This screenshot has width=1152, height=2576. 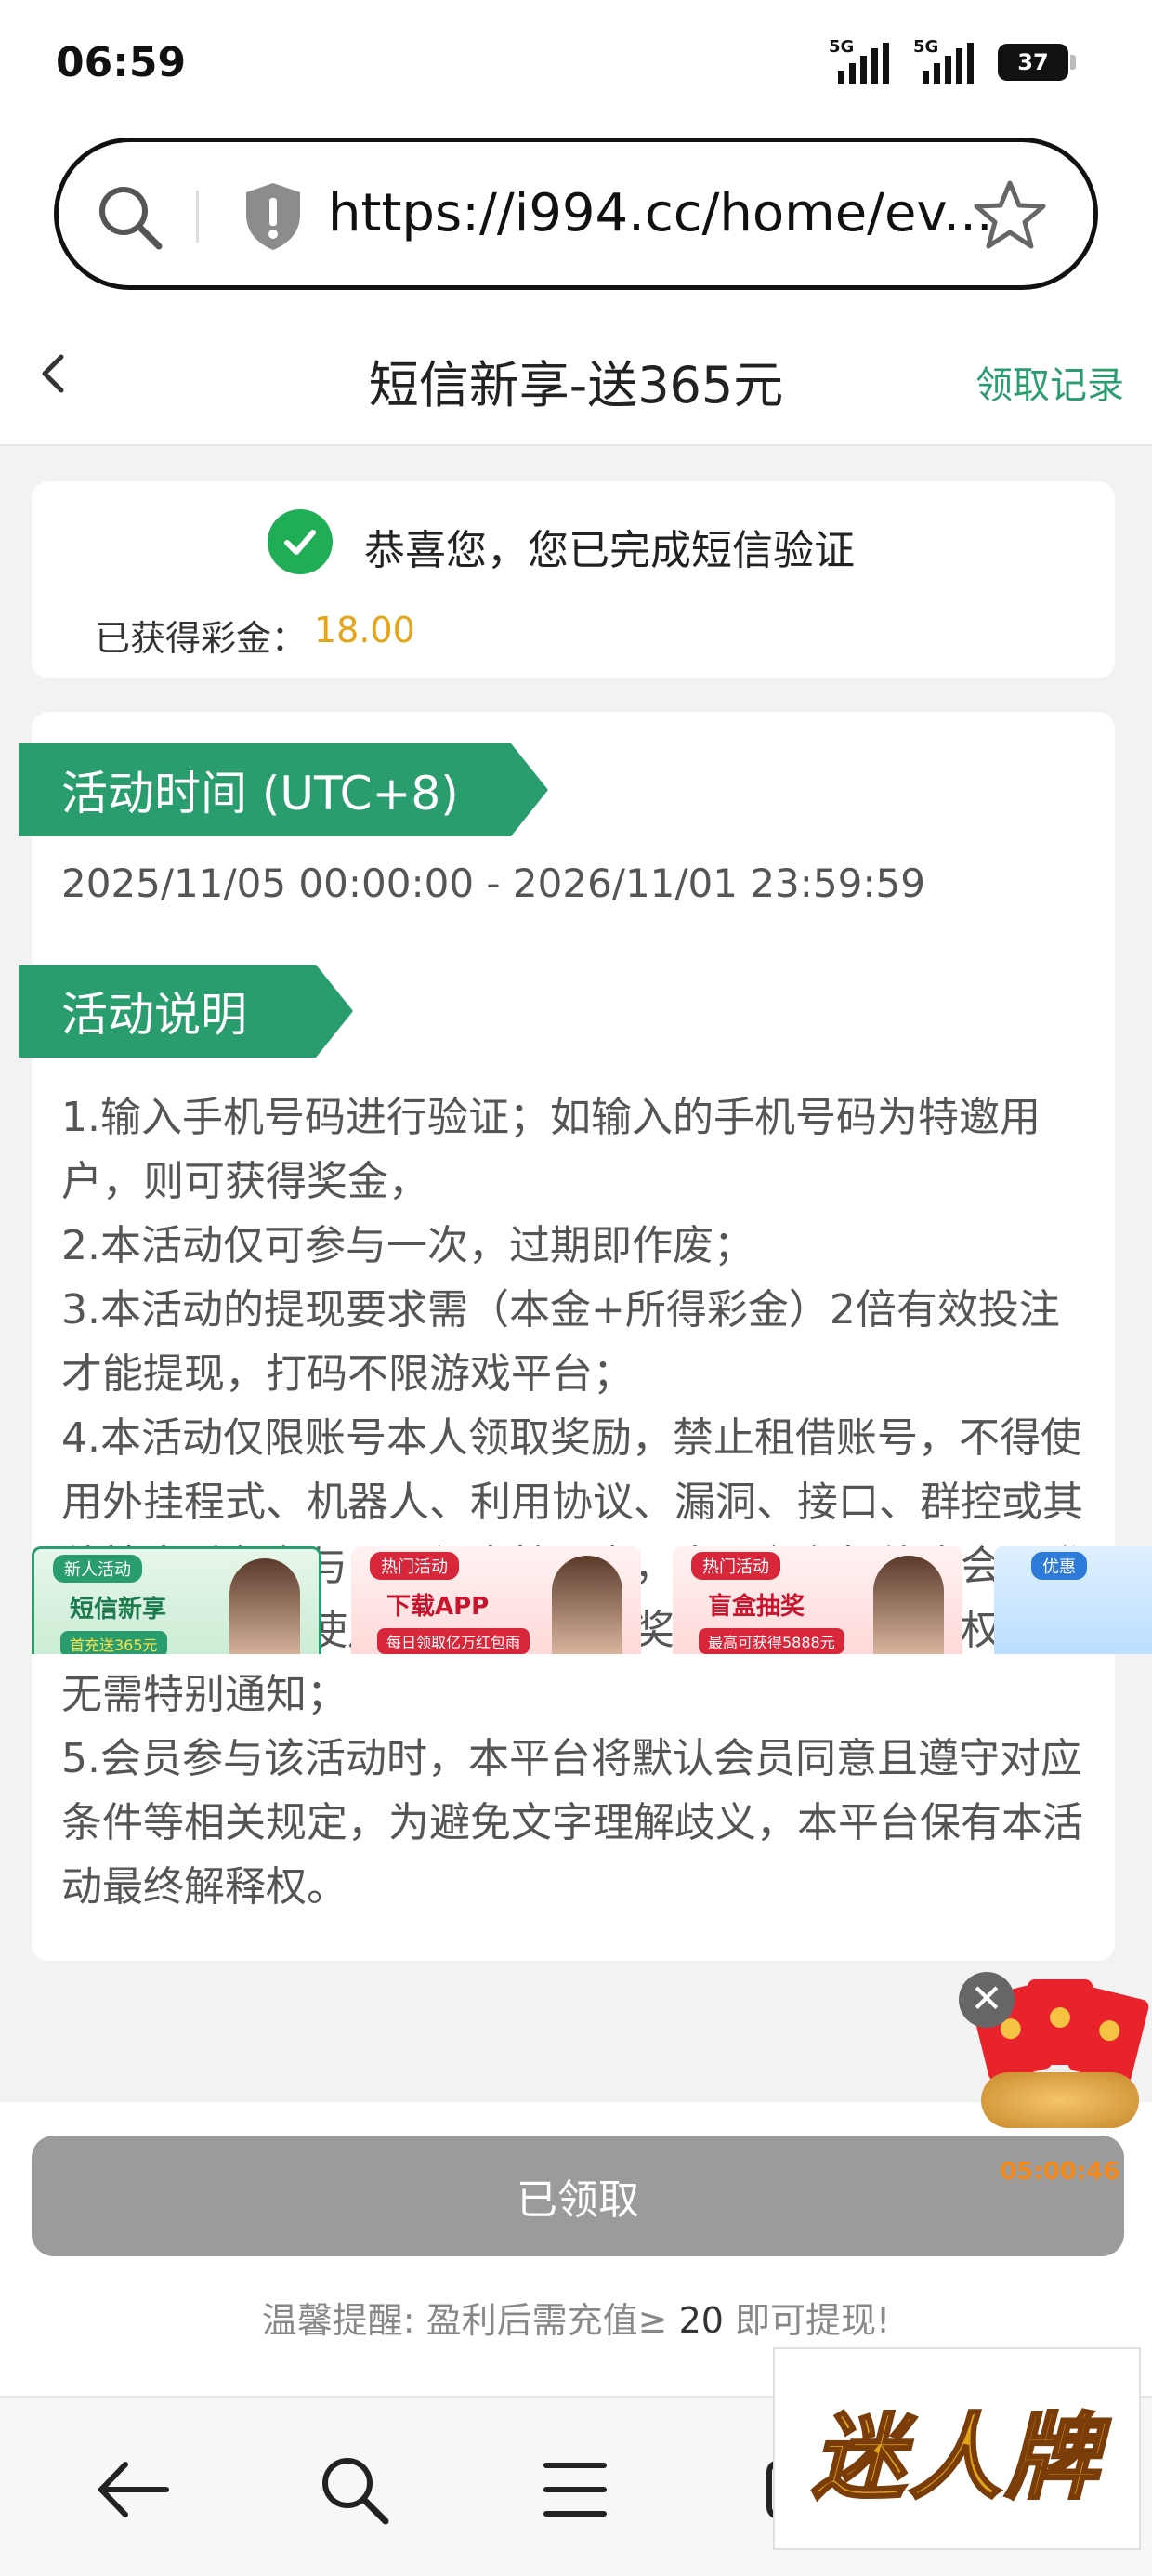 What do you see at coordinates (575, 2489) in the screenshot?
I see `menu-icon` at bounding box center [575, 2489].